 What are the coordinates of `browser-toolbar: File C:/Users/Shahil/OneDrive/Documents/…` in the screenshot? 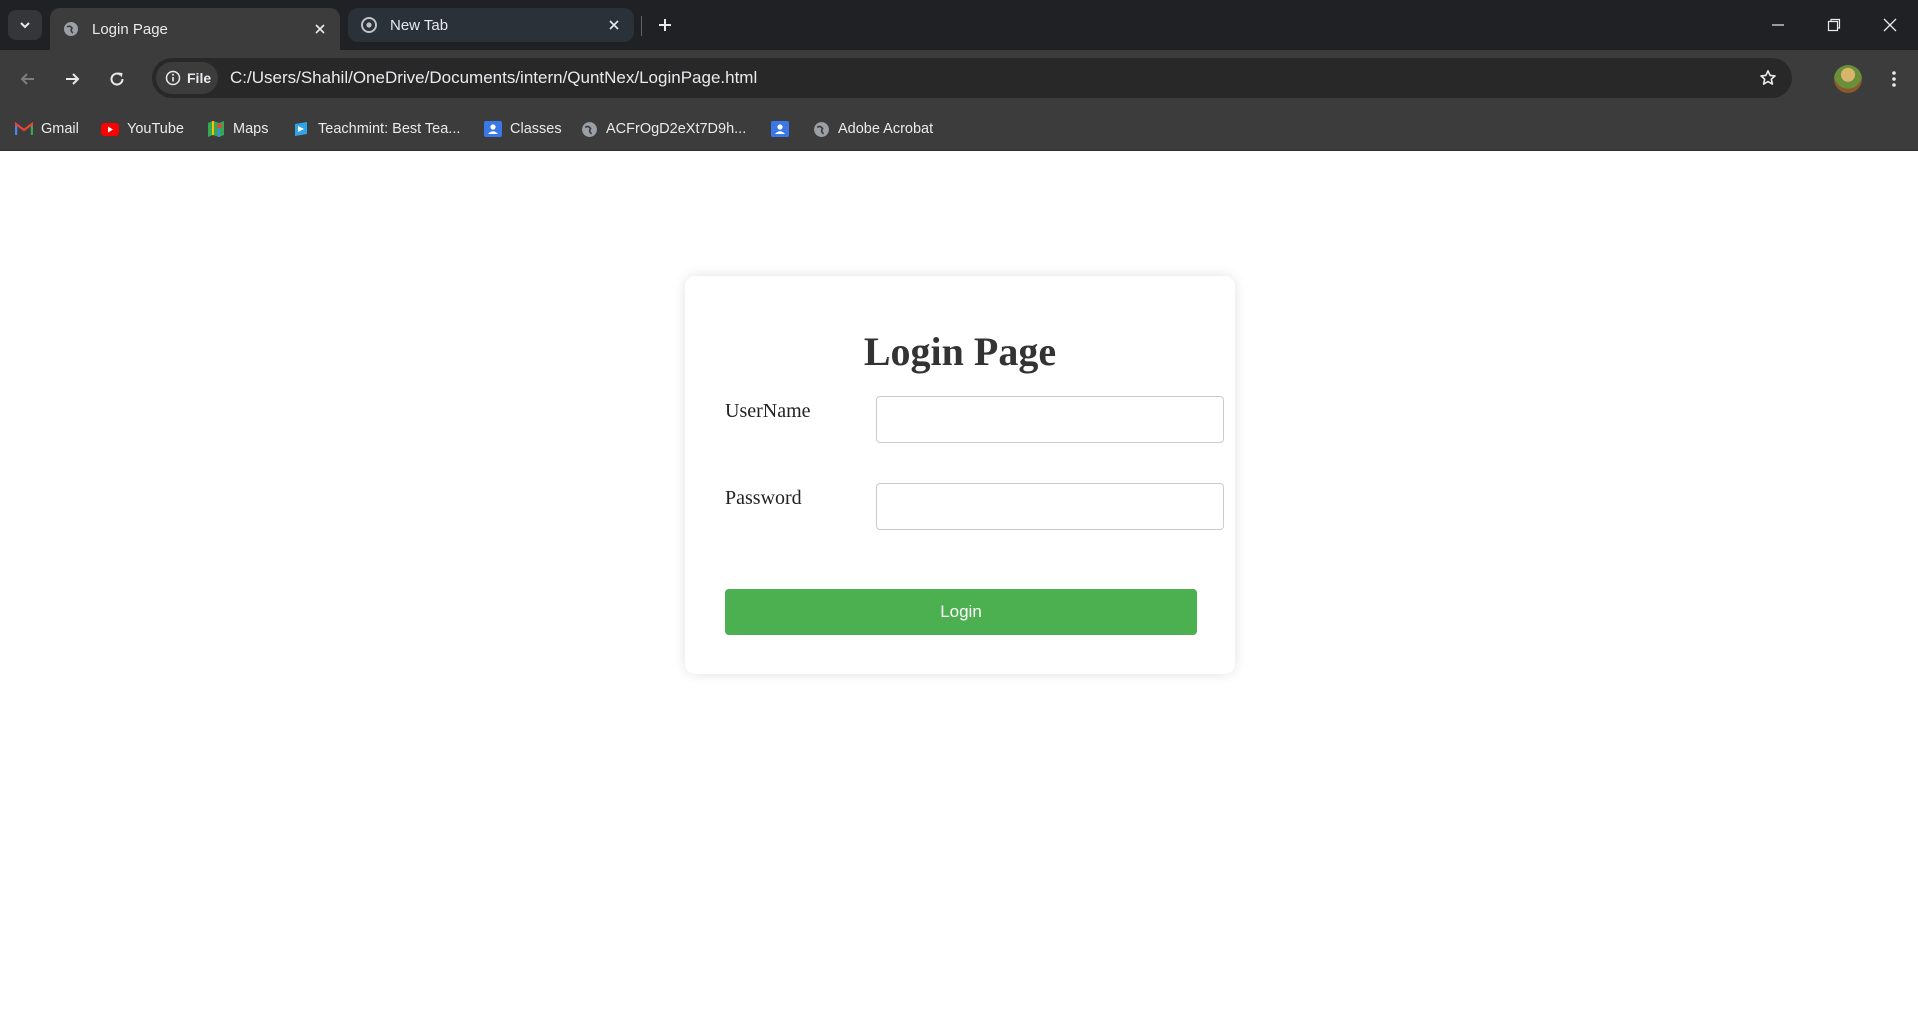 It's located at (959, 79).